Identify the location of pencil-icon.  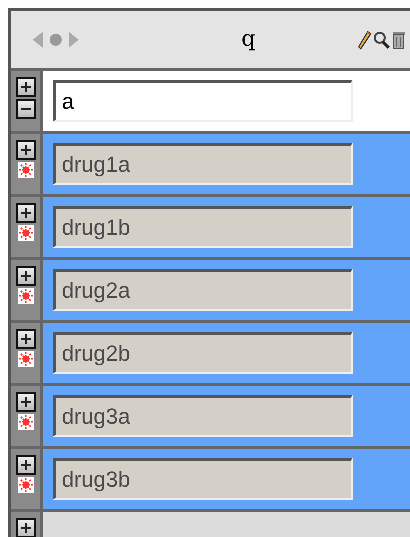
(365, 40).